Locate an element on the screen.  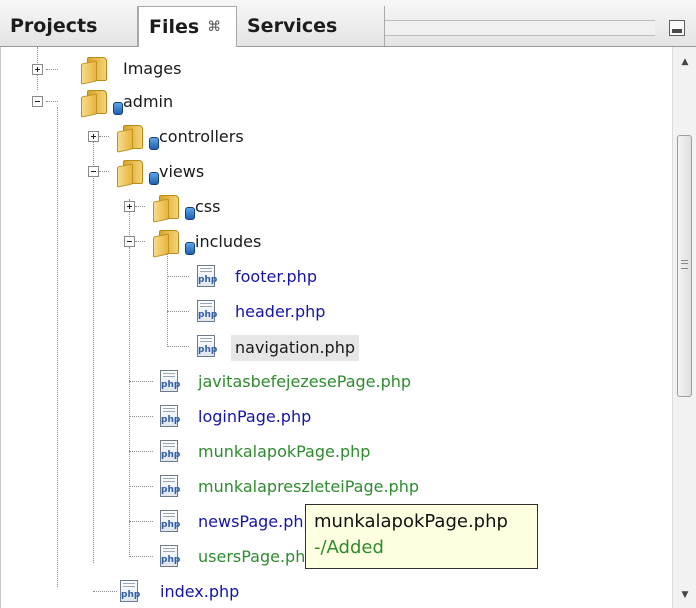
scroll-down-arrow-icon: ▼ is located at coordinates (684, 595).